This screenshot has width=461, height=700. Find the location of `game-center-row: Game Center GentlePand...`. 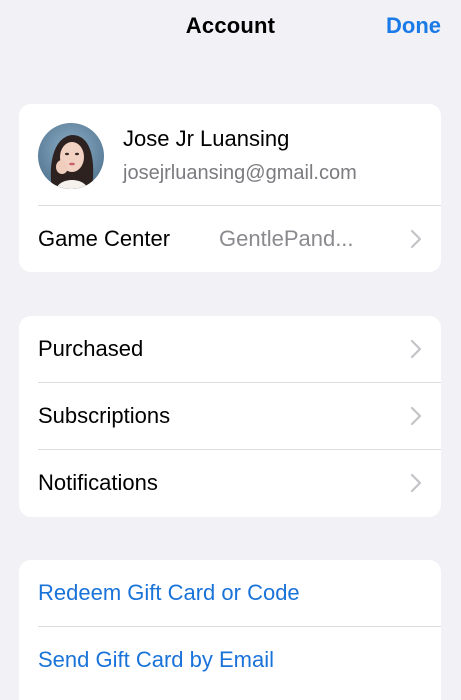

game-center-row: Game Center GentlePand... is located at coordinates (230, 239).